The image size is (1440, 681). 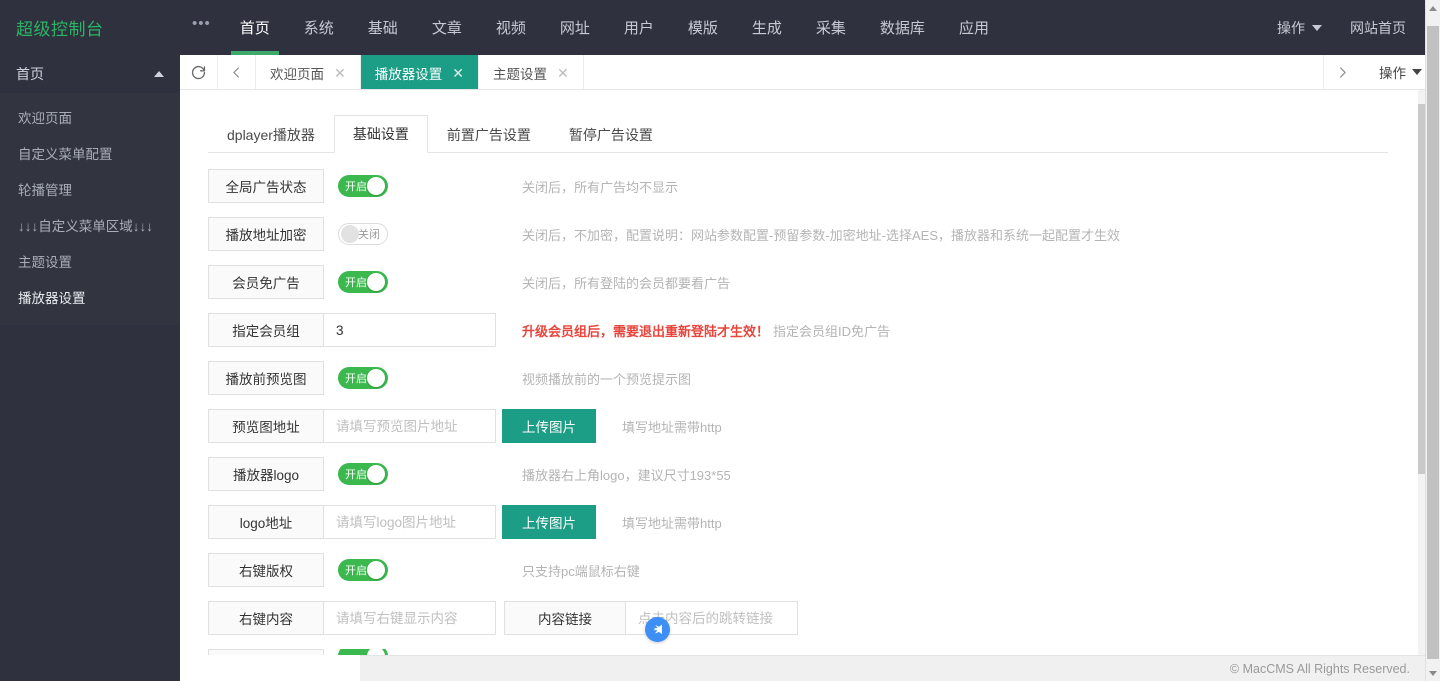 I want to click on send-plane-icon, so click(x=657, y=629).